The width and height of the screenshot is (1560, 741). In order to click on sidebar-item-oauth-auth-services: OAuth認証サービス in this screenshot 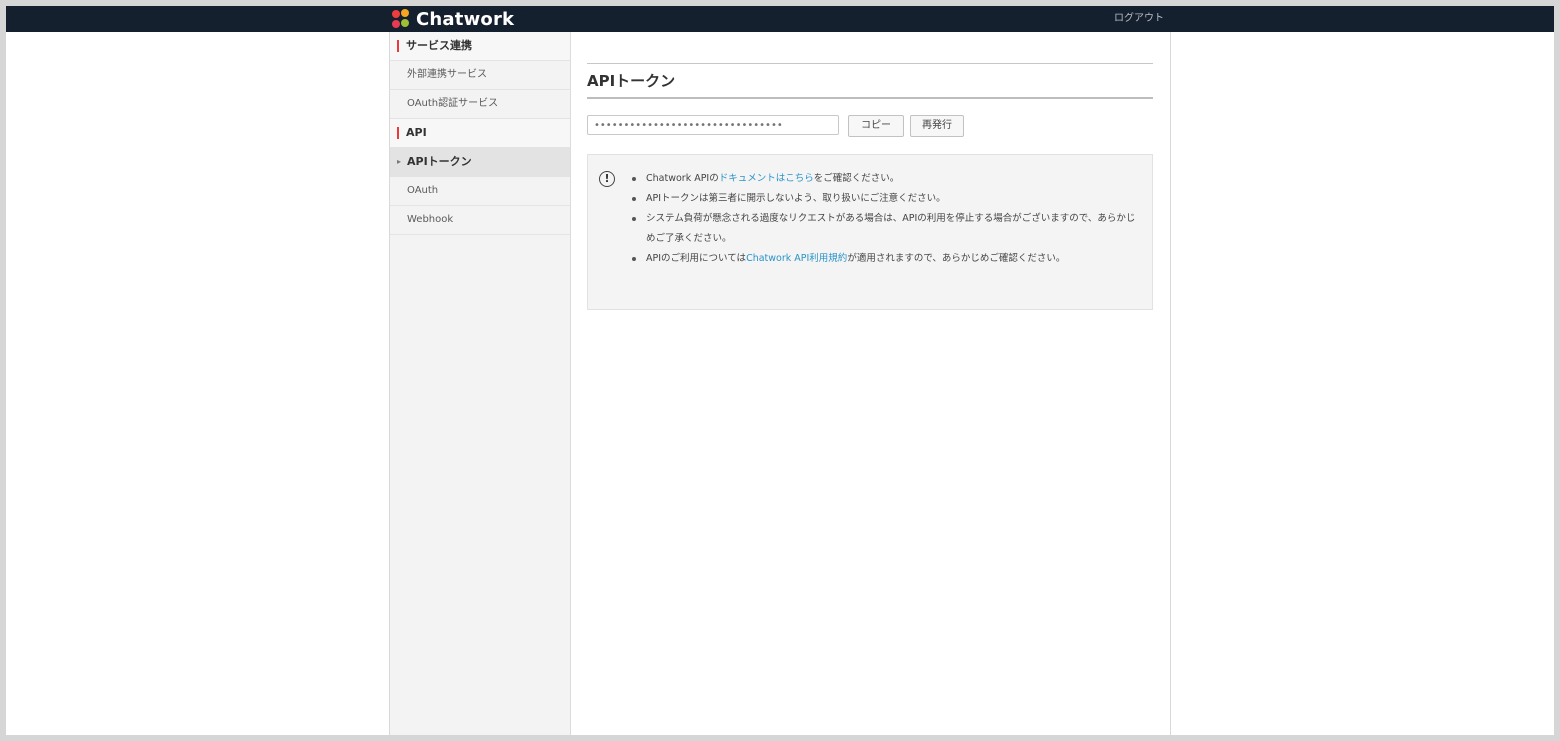, I will do `click(480, 104)`.